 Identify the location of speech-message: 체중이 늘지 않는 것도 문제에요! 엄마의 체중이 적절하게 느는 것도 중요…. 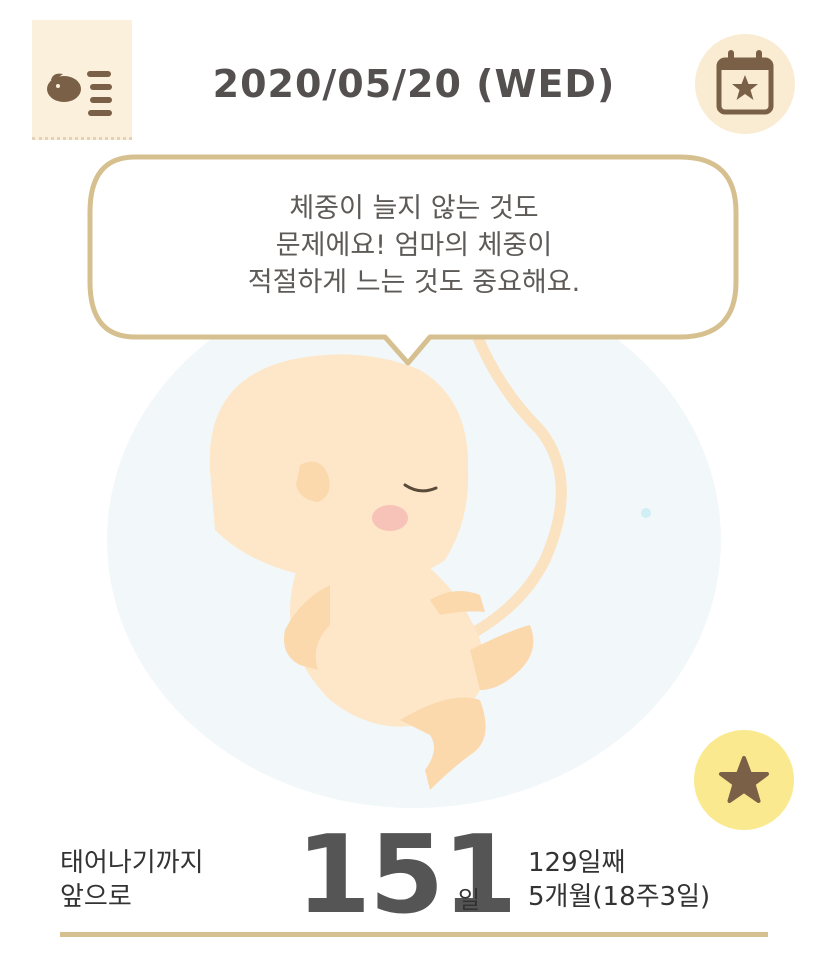
(414, 245).